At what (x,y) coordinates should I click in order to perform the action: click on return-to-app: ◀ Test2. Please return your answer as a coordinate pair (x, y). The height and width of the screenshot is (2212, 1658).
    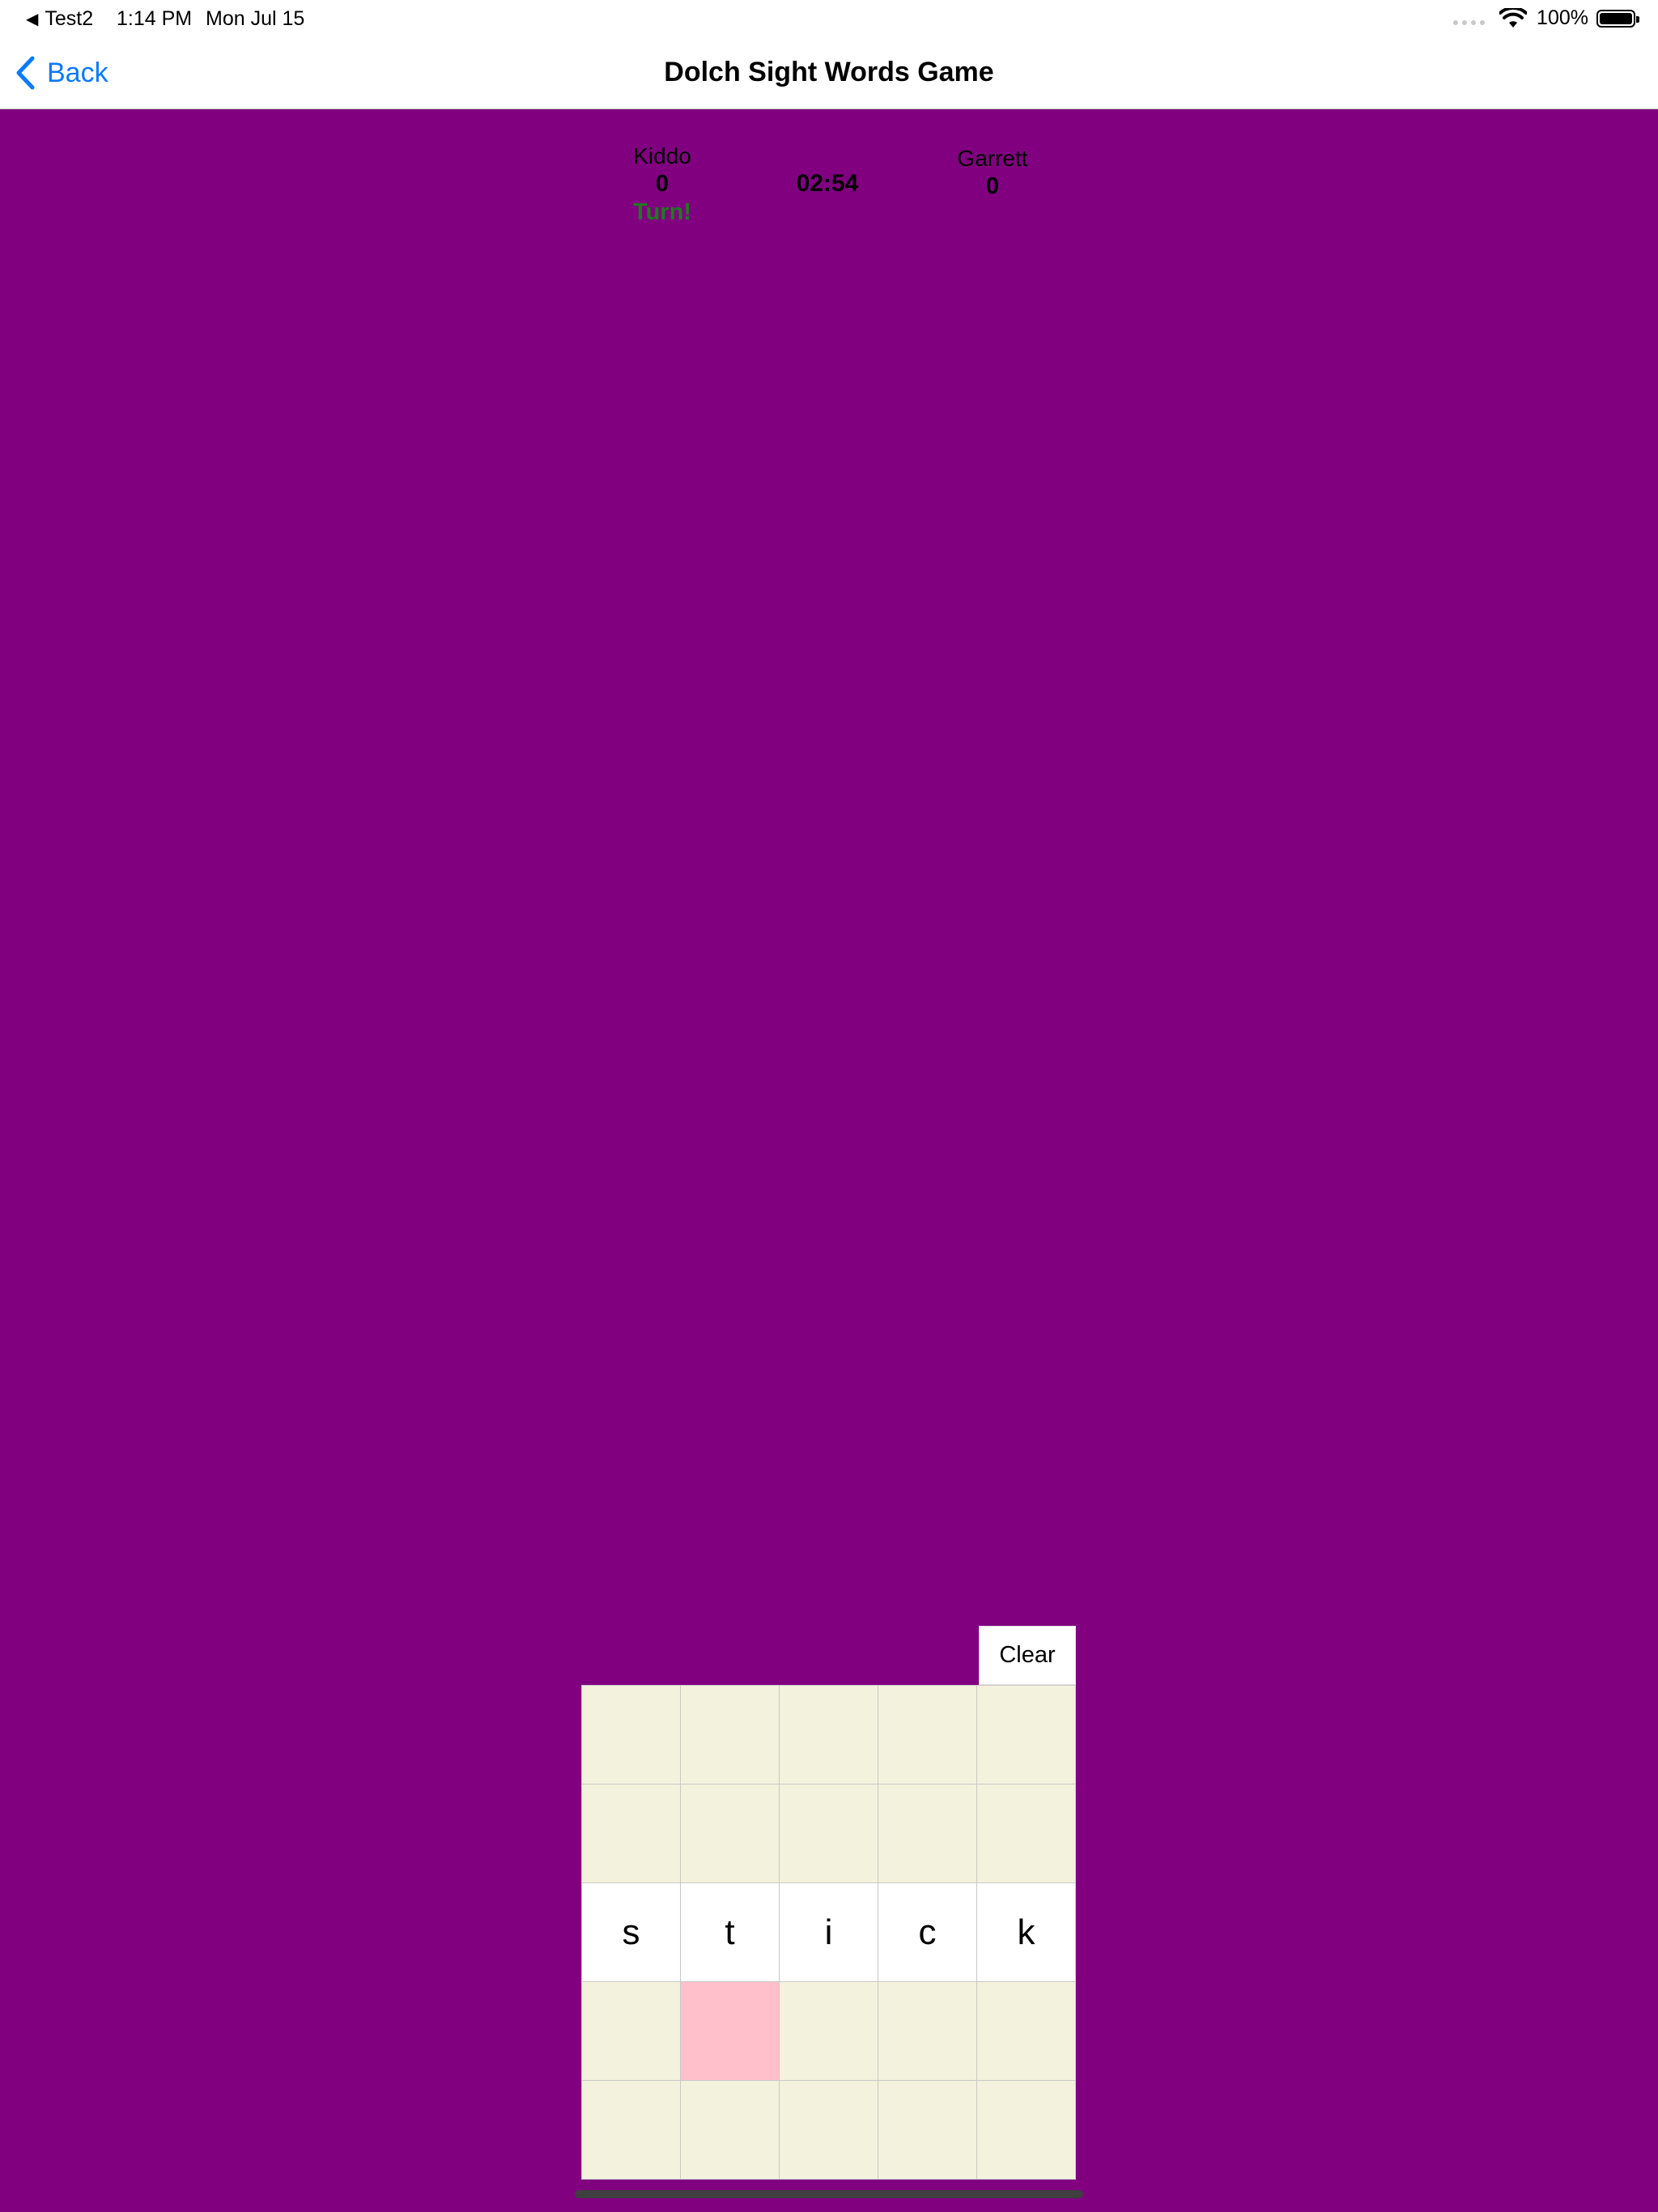
    Looking at the image, I should click on (59, 19).